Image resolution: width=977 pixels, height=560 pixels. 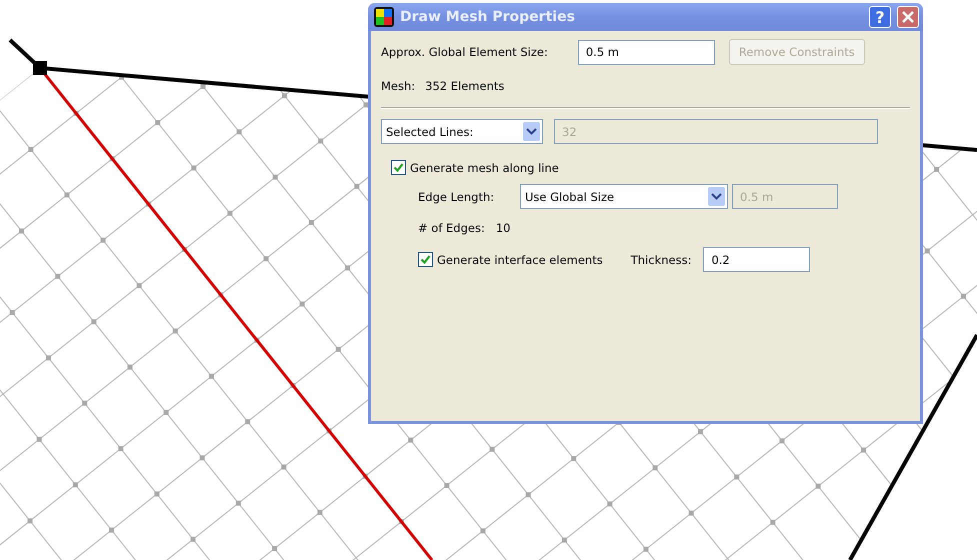 What do you see at coordinates (457, 197) in the screenshot?
I see `edge-length-label: Edge Length:` at bounding box center [457, 197].